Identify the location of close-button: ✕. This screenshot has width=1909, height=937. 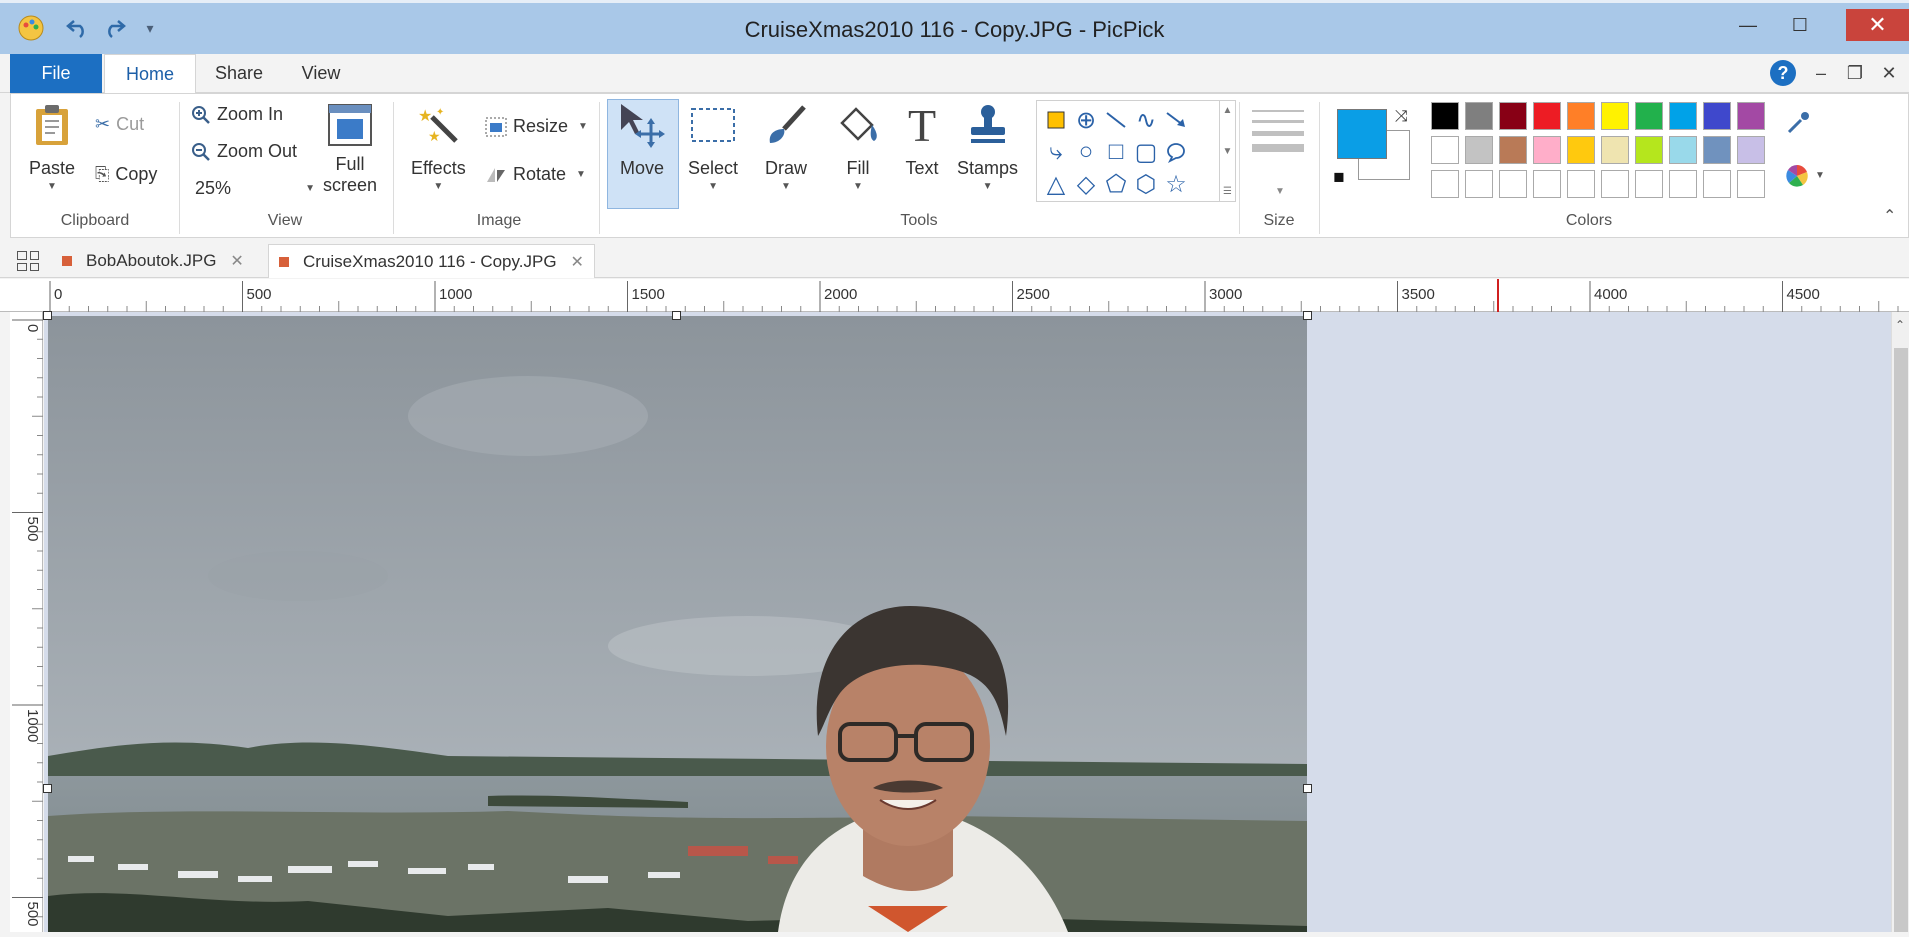
(1877, 25).